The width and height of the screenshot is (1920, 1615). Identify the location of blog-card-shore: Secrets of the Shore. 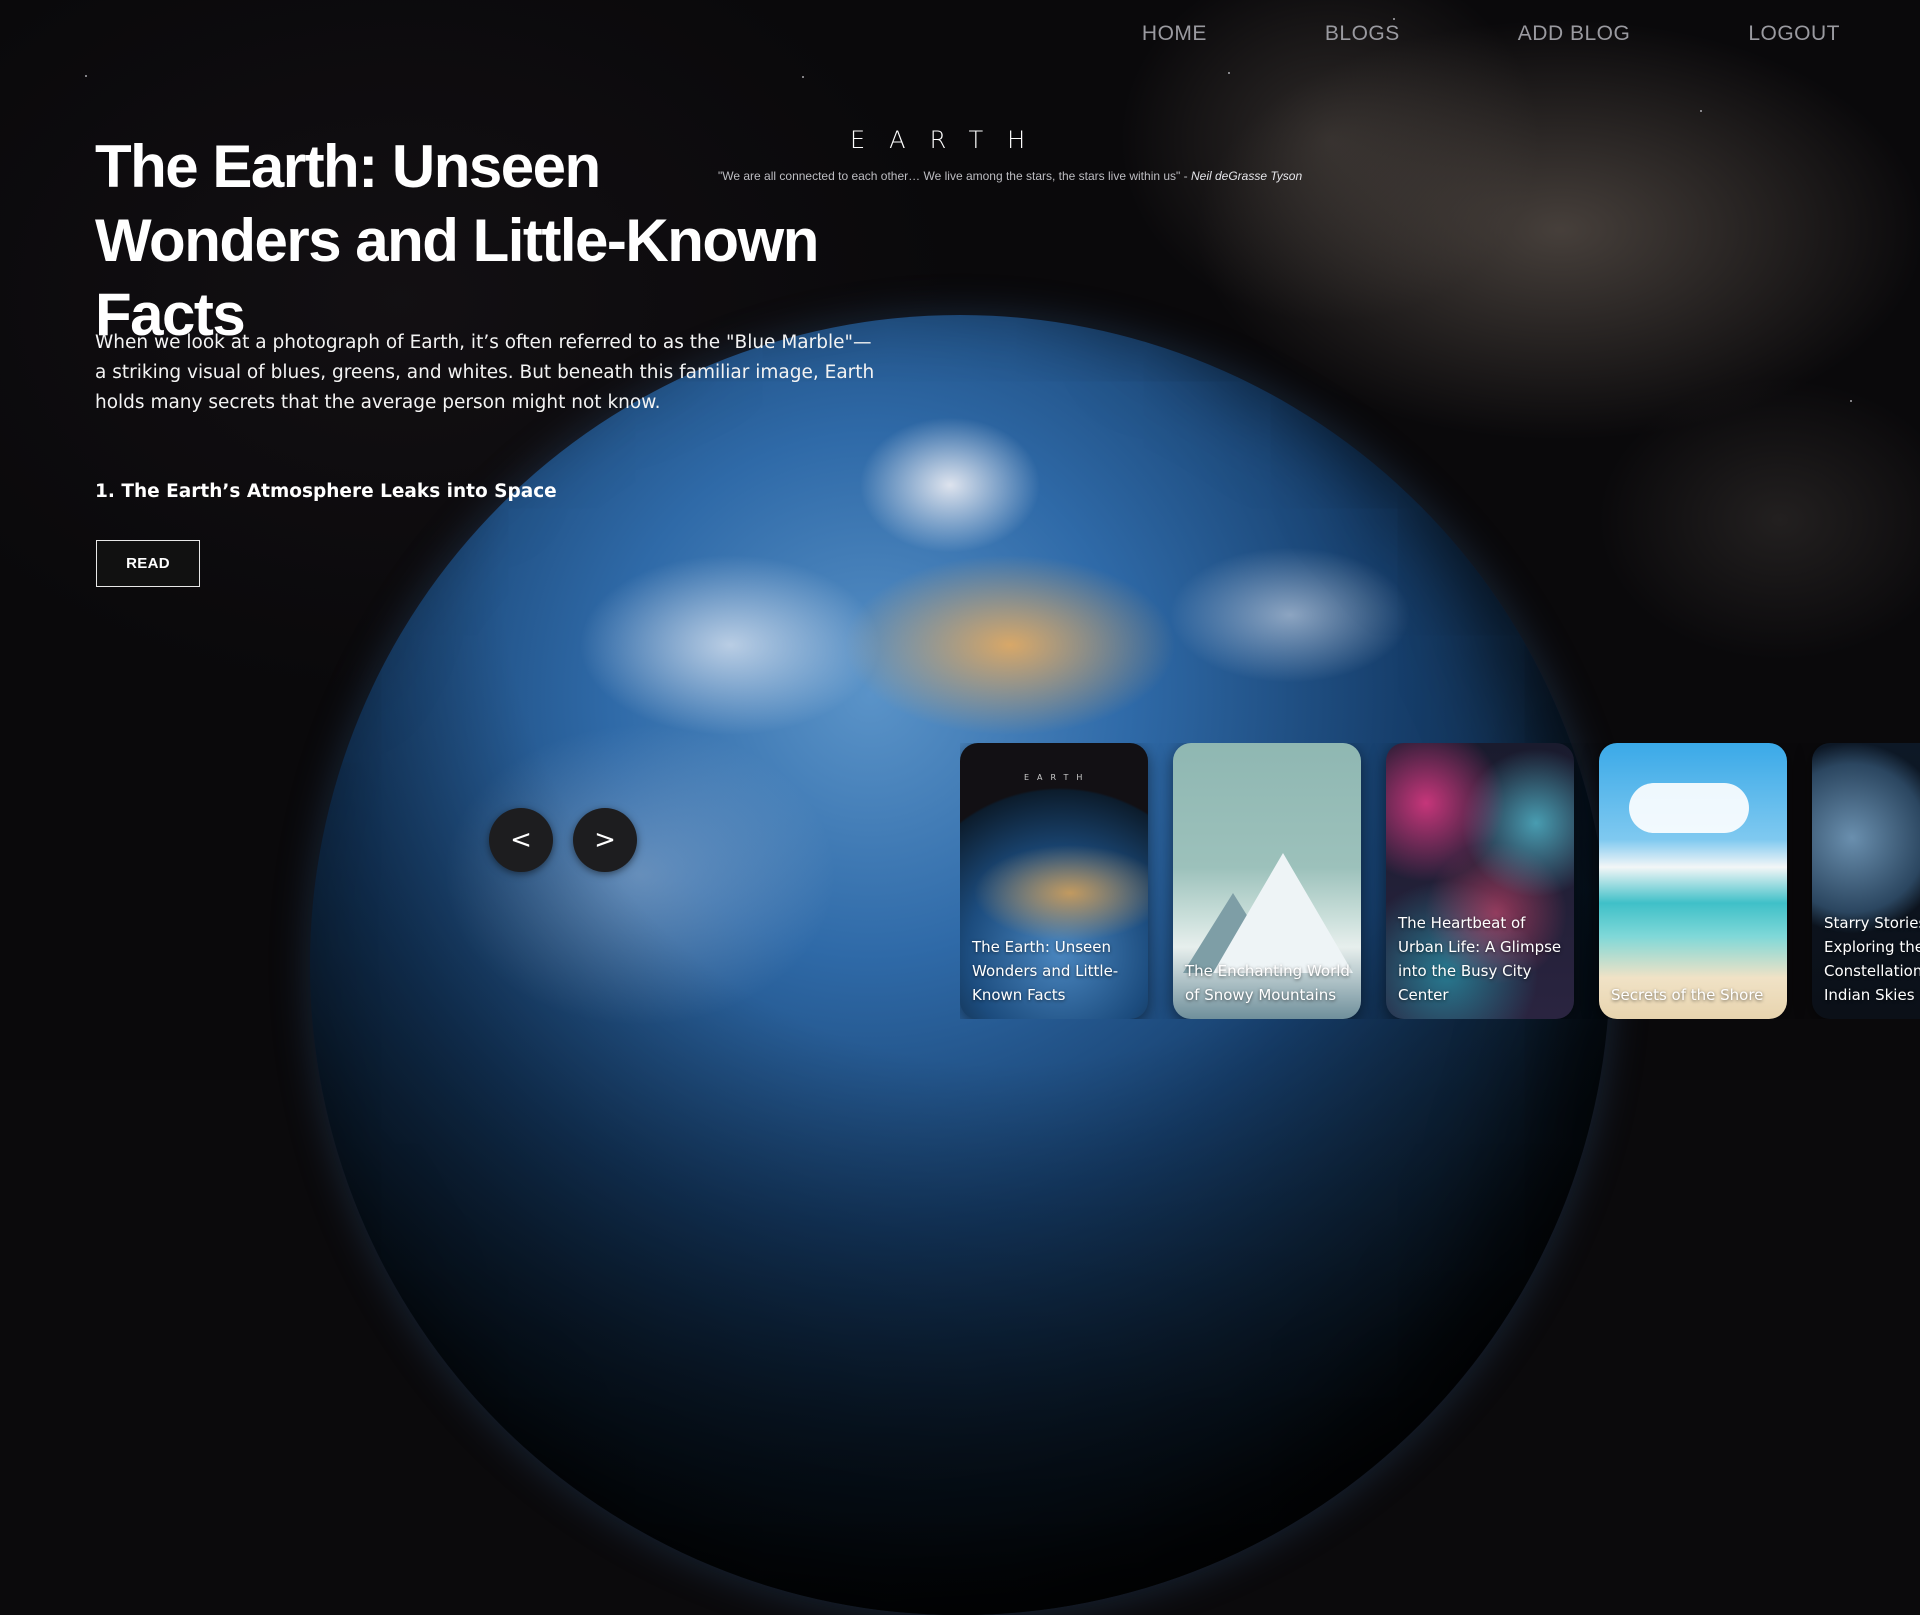
(1693, 881).